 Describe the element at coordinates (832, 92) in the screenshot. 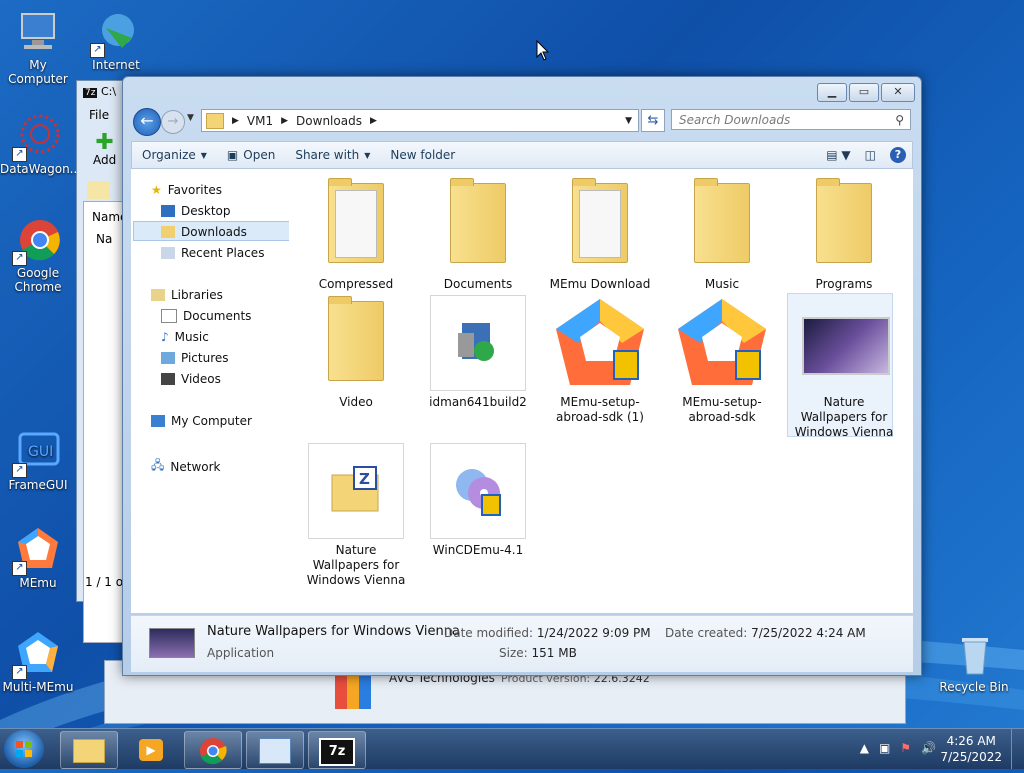

I see `minimize-button: ▁` at that location.